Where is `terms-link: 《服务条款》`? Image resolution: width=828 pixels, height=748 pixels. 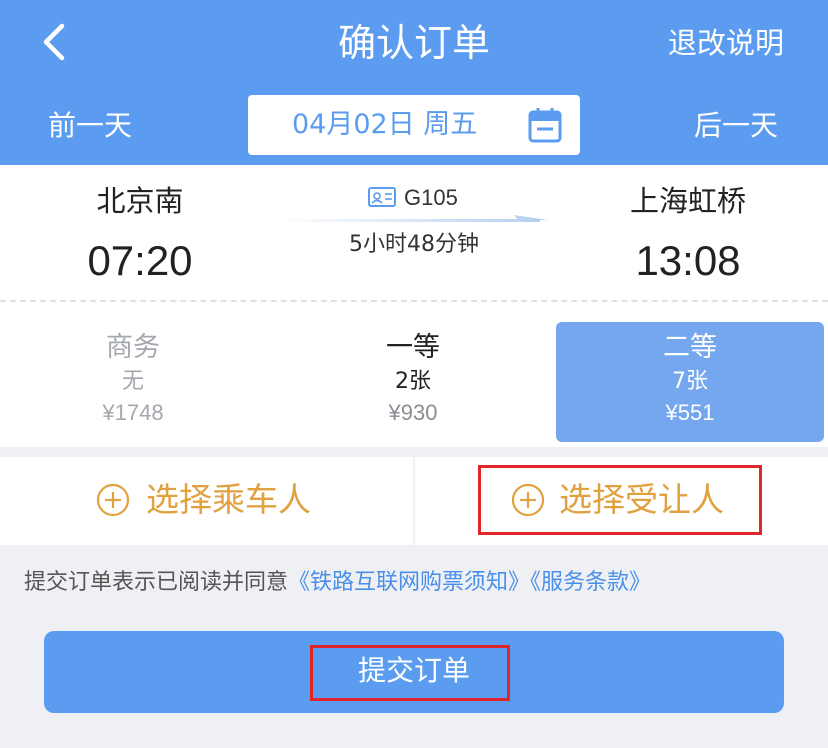
terms-link: 《服务条款》 is located at coordinates (590, 582).